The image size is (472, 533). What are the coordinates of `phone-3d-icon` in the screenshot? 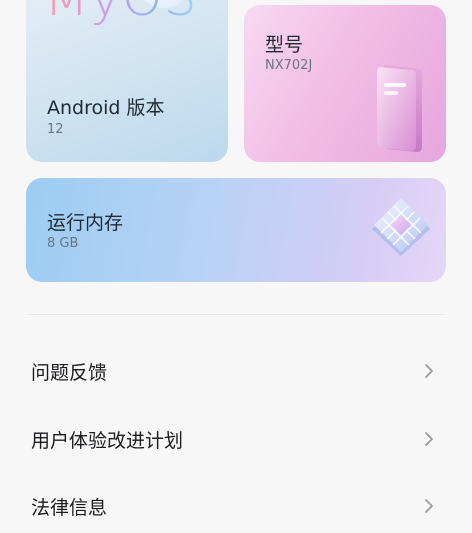 It's located at (399, 108).